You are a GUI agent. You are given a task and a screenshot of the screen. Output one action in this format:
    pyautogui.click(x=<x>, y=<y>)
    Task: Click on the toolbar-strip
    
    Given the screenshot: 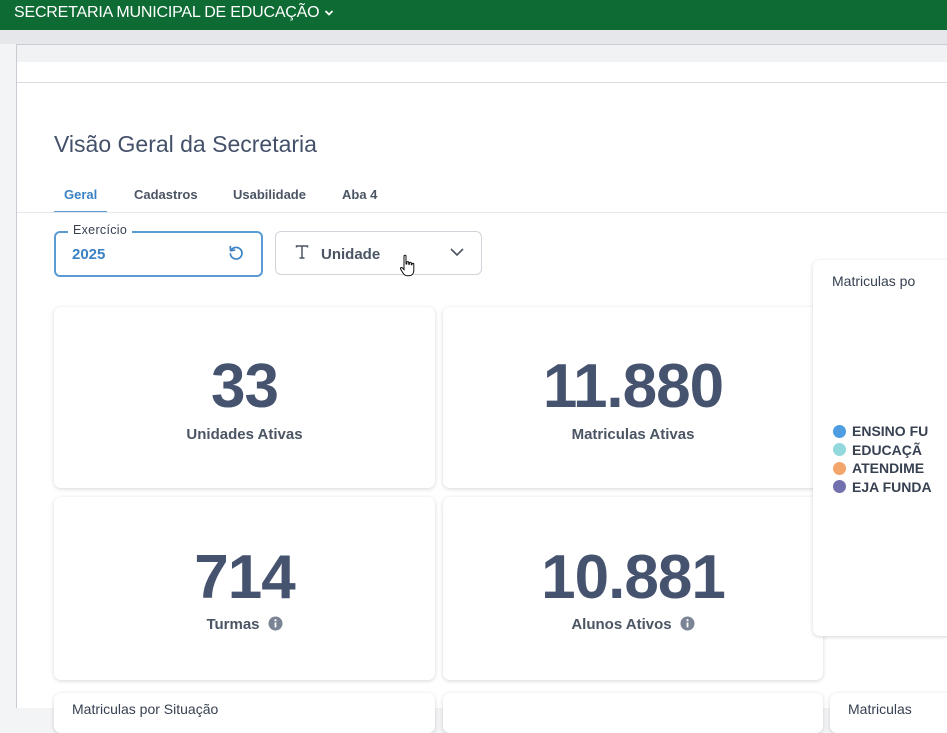 What is the action you would take?
    pyautogui.click(x=473, y=37)
    